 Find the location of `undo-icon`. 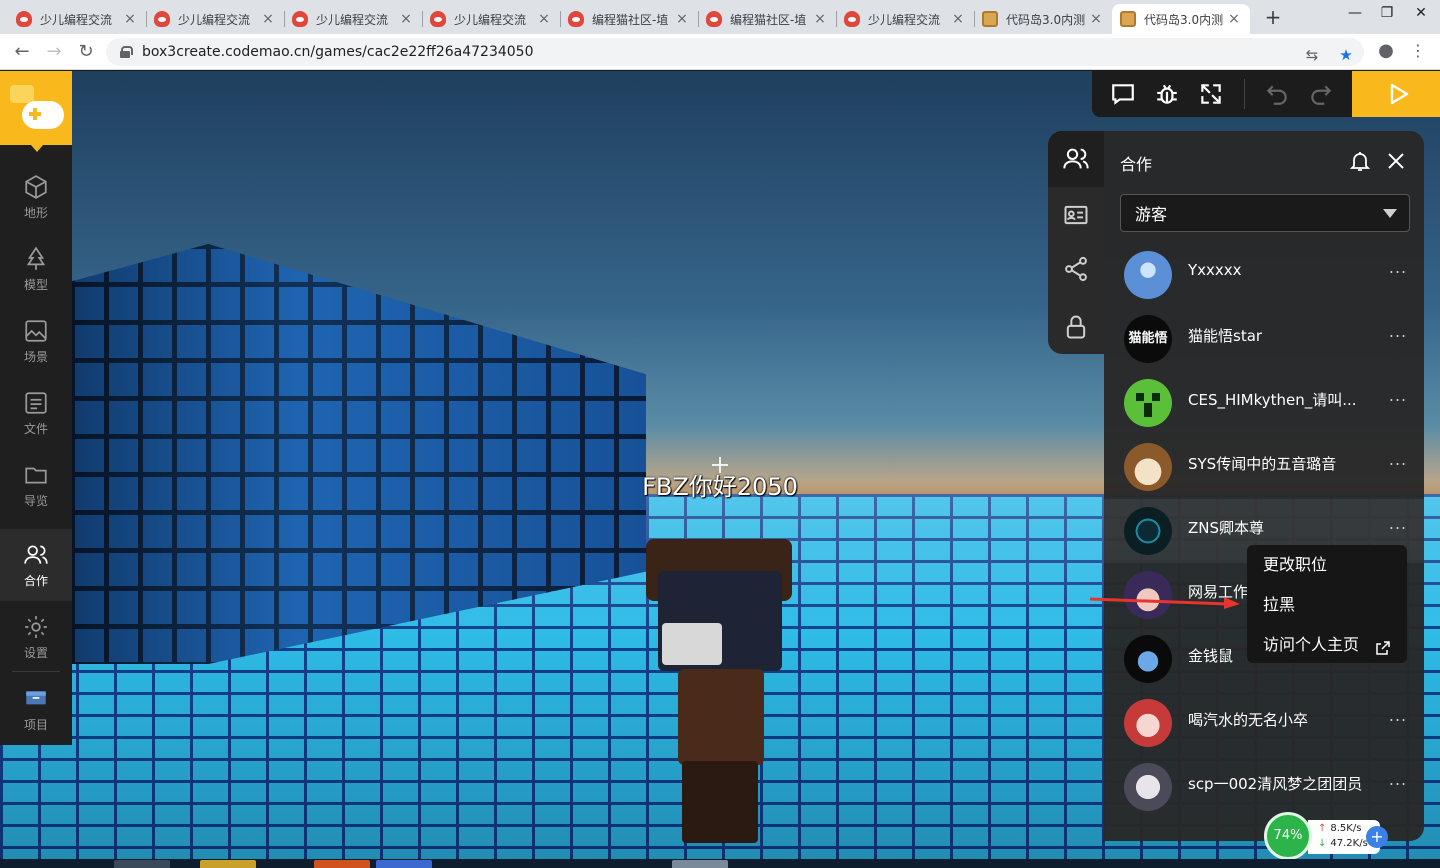

undo-icon is located at coordinates (1277, 94).